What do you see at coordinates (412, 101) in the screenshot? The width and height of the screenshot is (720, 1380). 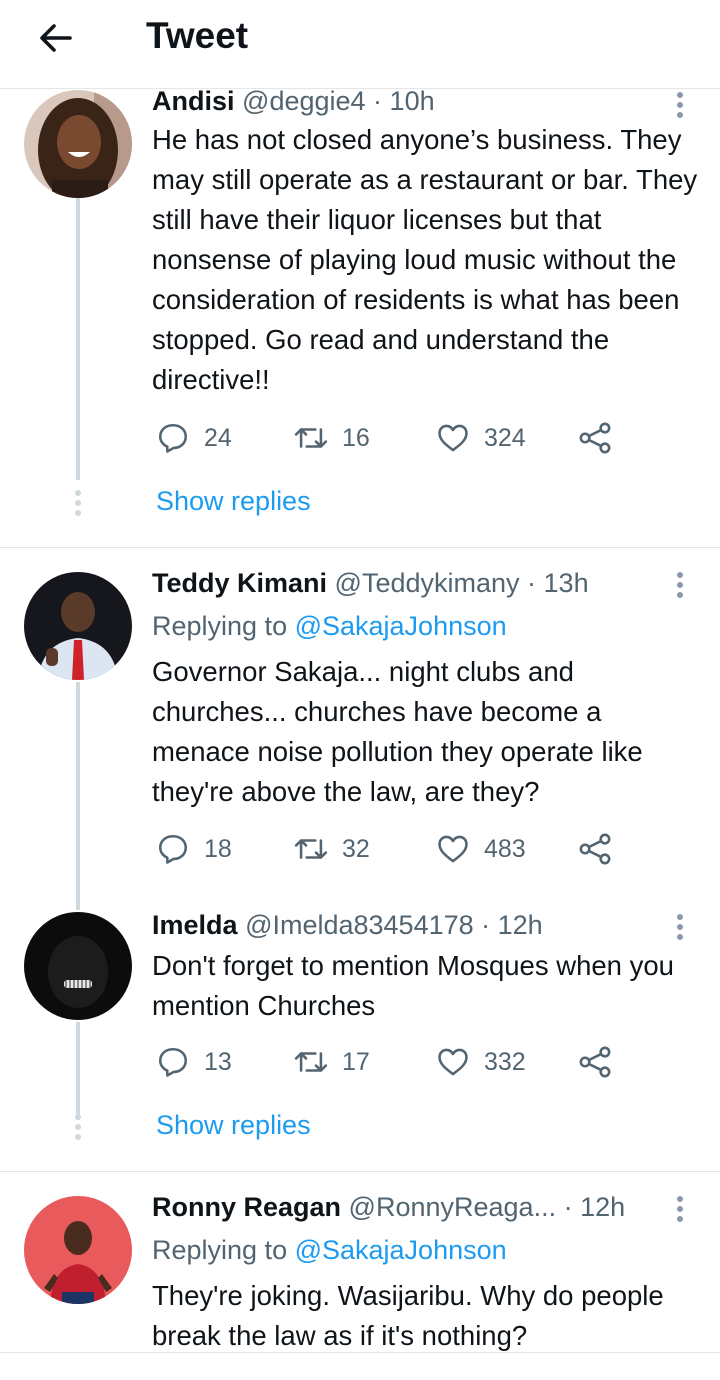 I see `tweet-time: 10h` at bounding box center [412, 101].